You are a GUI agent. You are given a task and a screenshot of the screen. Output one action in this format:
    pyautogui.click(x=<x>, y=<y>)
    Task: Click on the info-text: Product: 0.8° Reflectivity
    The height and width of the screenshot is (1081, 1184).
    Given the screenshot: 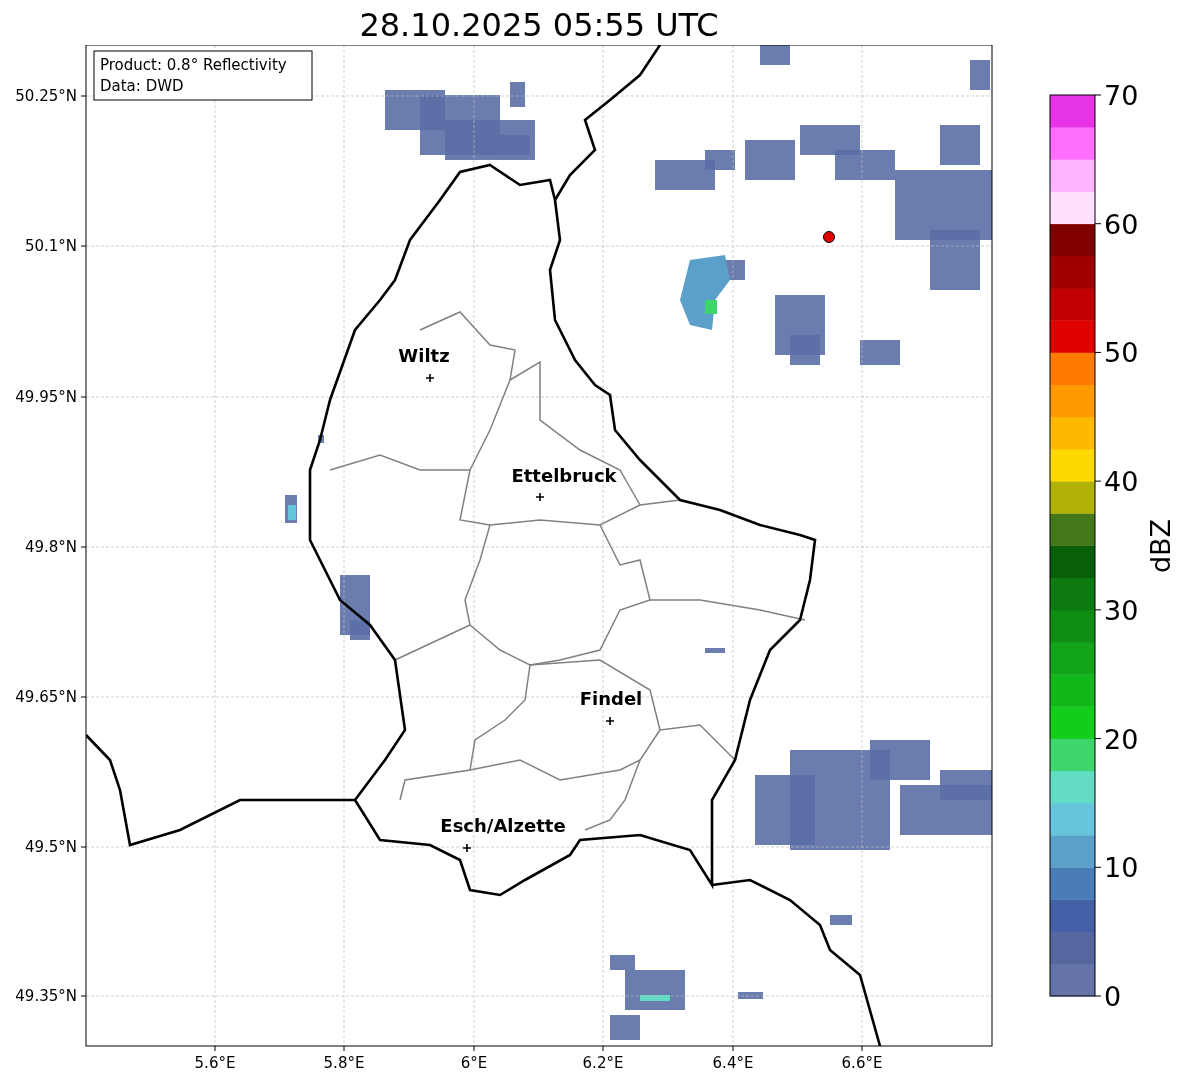 What is the action you would take?
    pyautogui.click(x=193, y=65)
    